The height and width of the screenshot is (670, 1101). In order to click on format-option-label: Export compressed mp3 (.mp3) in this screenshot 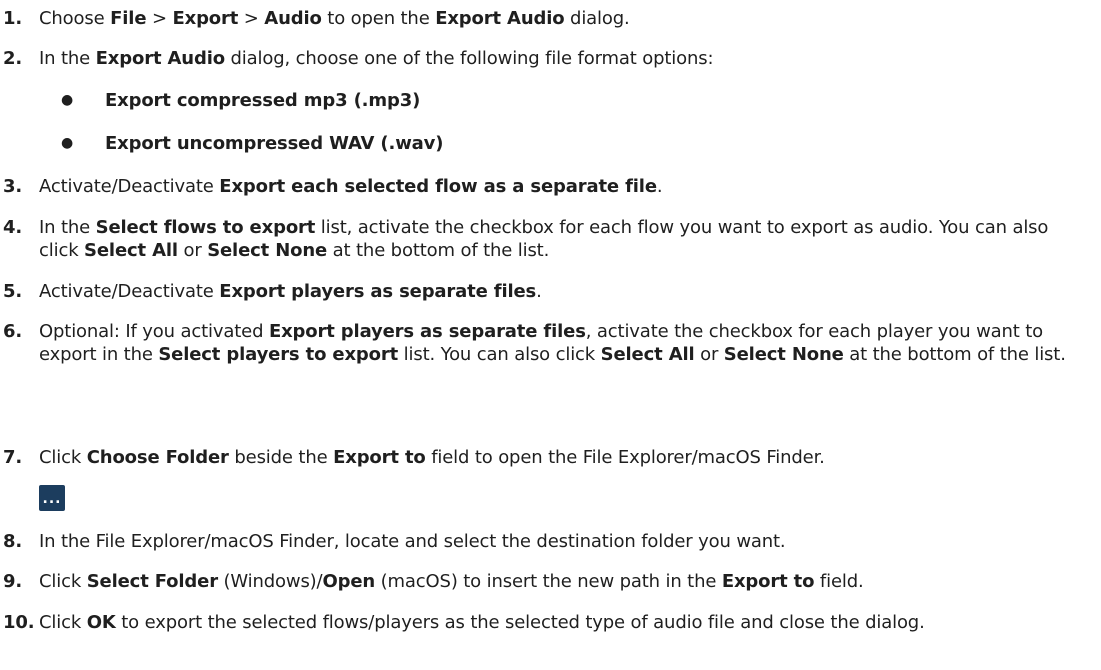, I will do `click(263, 100)`.